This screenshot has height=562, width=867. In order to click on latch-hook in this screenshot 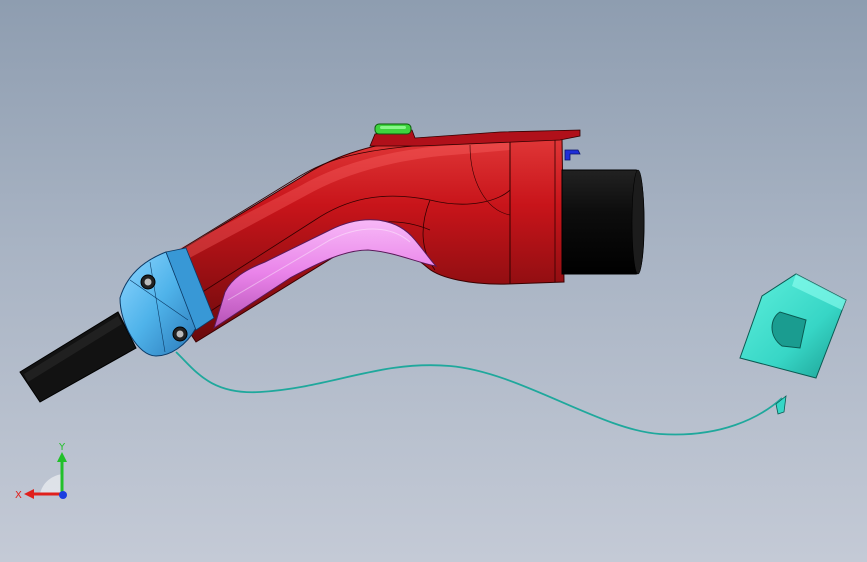, I will do `click(572, 155)`.